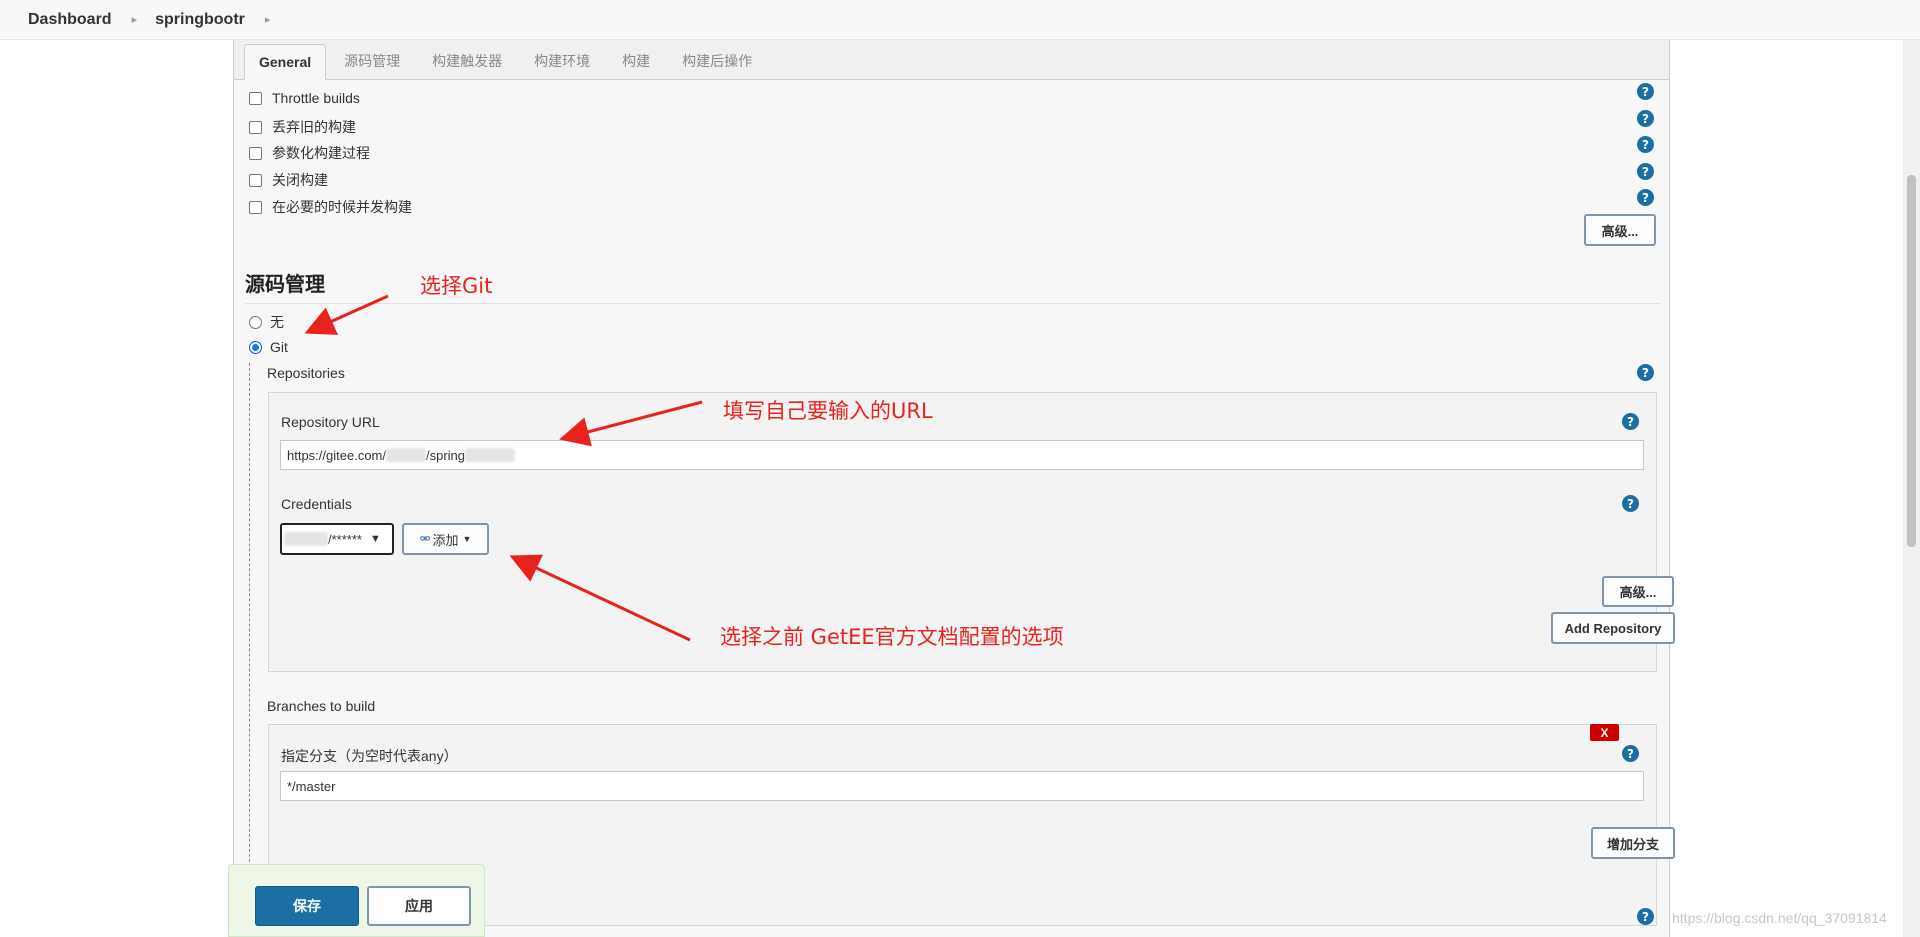  What do you see at coordinates (600, 598) in the screenshot?
I see `arrow-to-credentials` at bounding box center [600, 598].